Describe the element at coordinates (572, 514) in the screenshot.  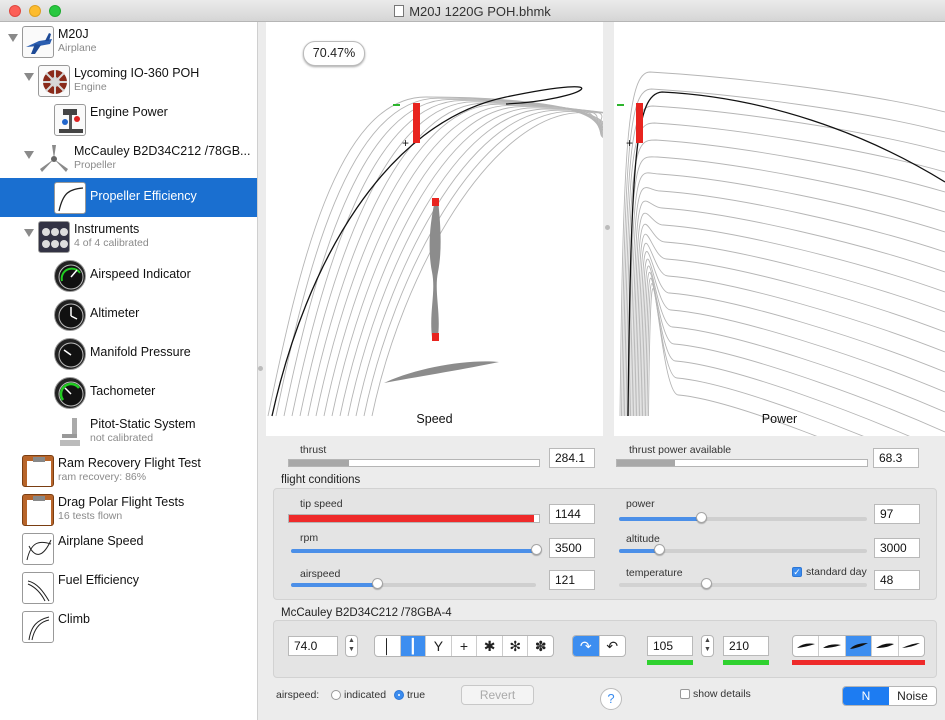
I see `tip-speed-field: 1144` at that location.